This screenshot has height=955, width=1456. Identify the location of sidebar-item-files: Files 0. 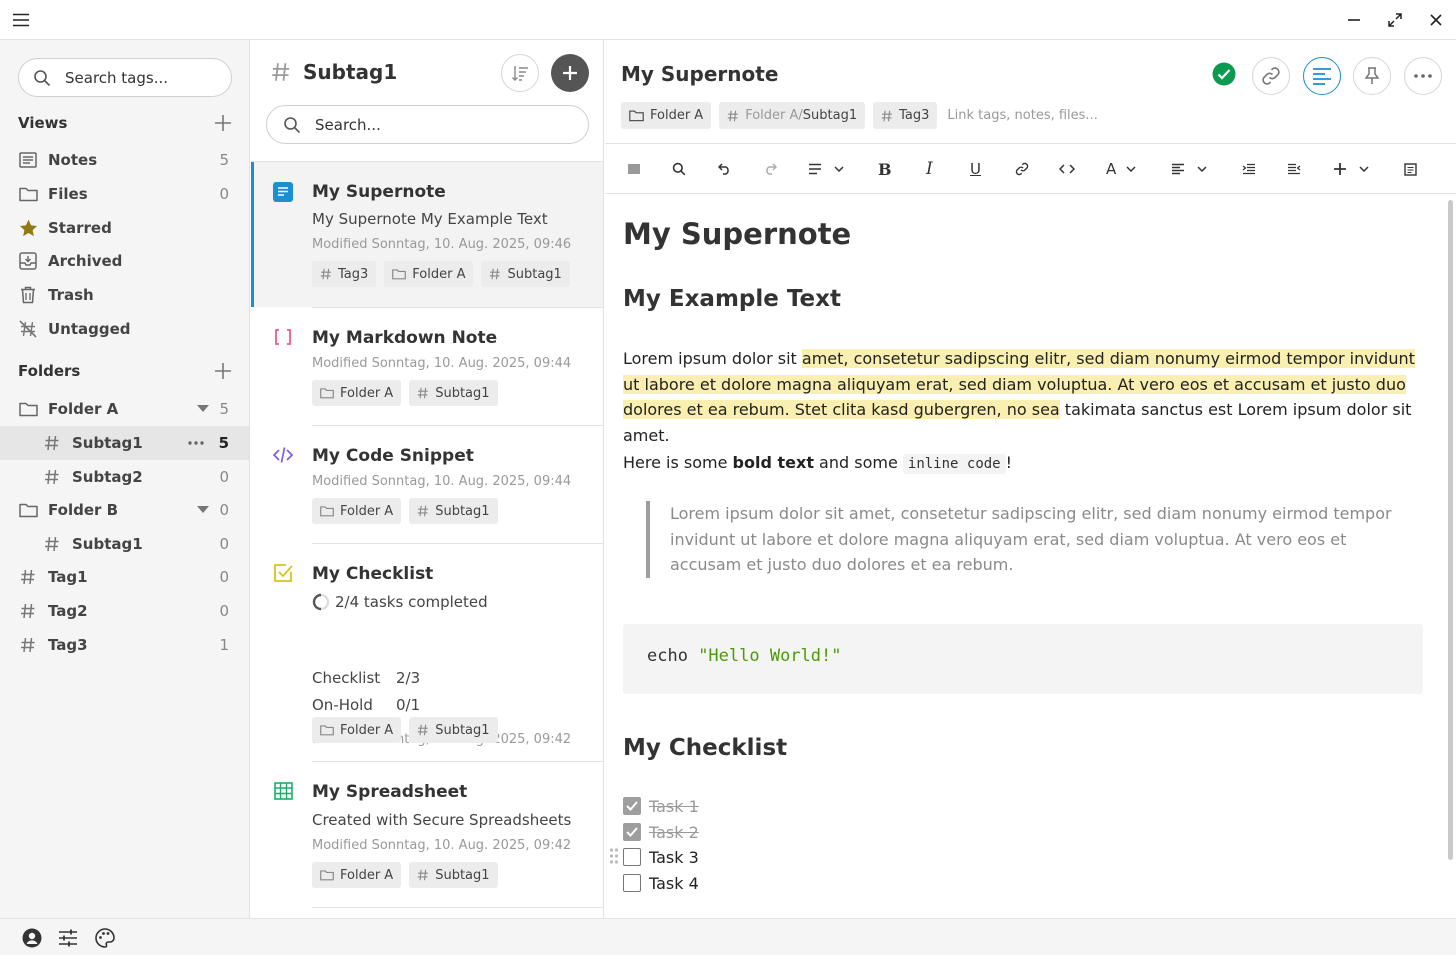
(124, 194).